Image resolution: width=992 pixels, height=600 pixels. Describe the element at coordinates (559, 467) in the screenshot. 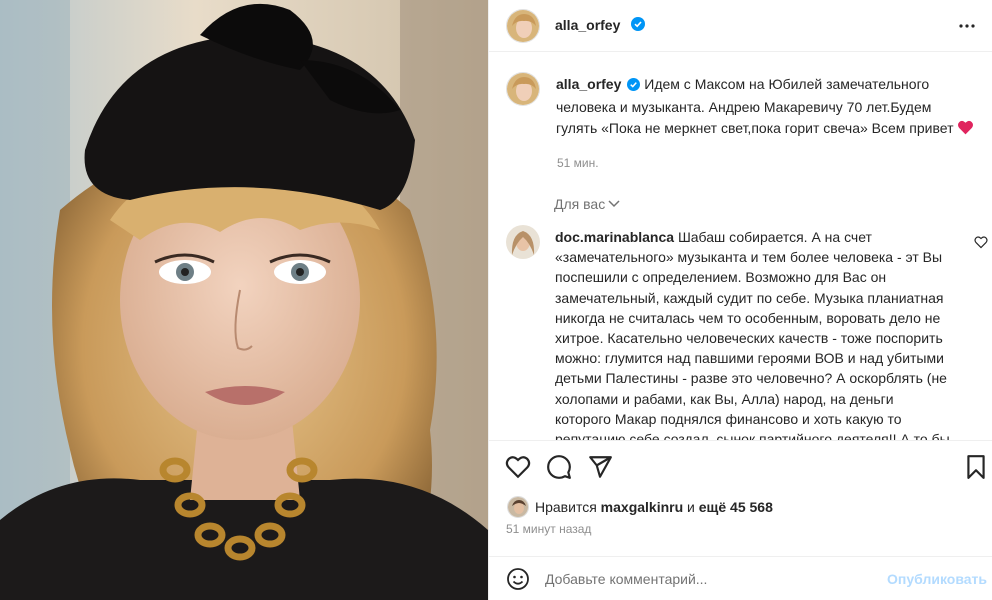

I see `comment-icon` at that location.